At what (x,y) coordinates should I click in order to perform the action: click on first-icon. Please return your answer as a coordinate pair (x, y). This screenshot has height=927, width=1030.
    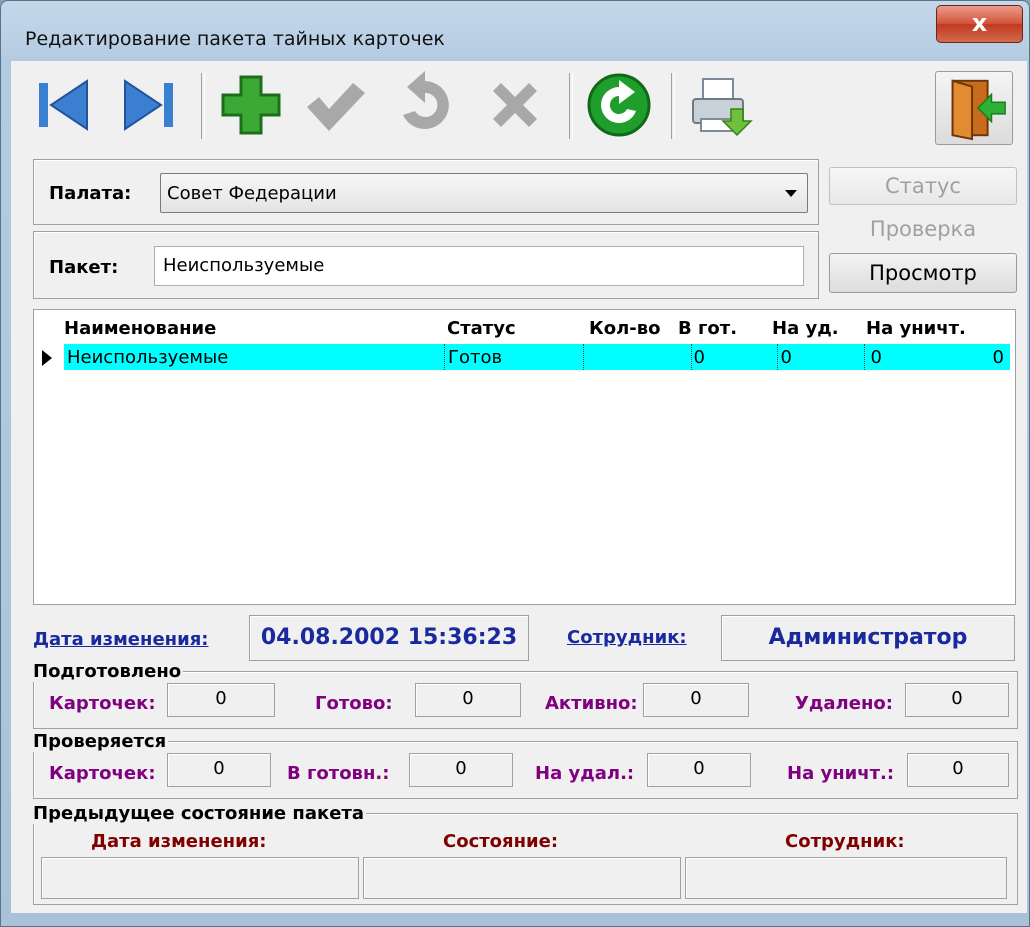
    Looking at the image, I should click on (63, 105).